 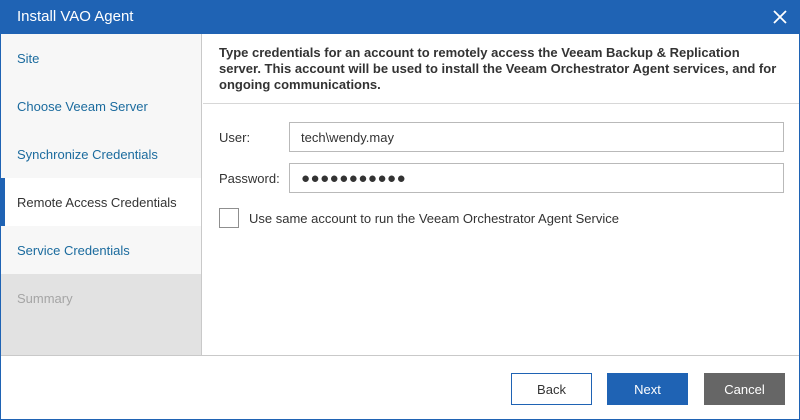 What do you see at coordinates (536, 178) in the screenshot?
I see `password-input` at bounding box center [536, 178].